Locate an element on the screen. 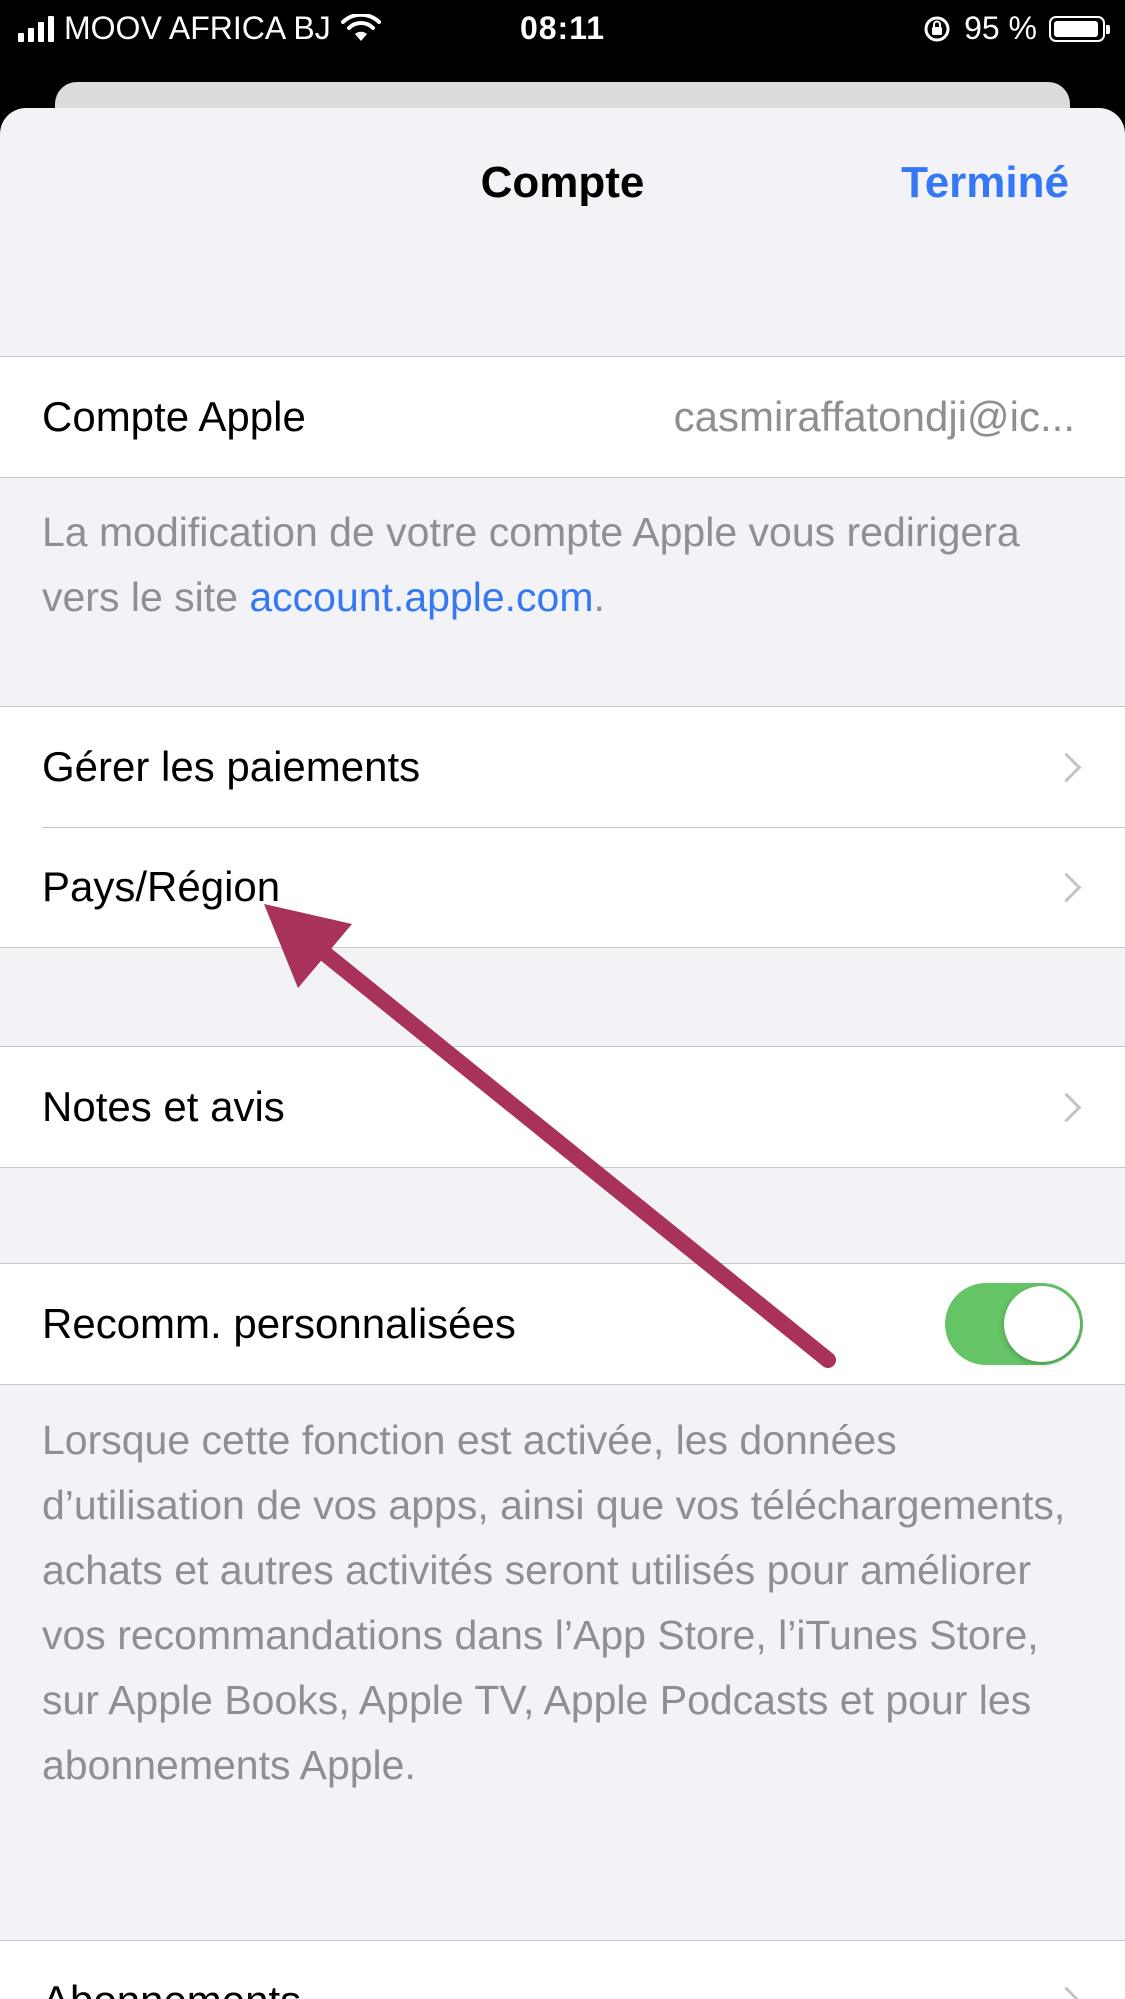 The width and height of the screenshot is (1125, 1999). ratings-group: Notes et avis is located at coordinates (562, 1107).